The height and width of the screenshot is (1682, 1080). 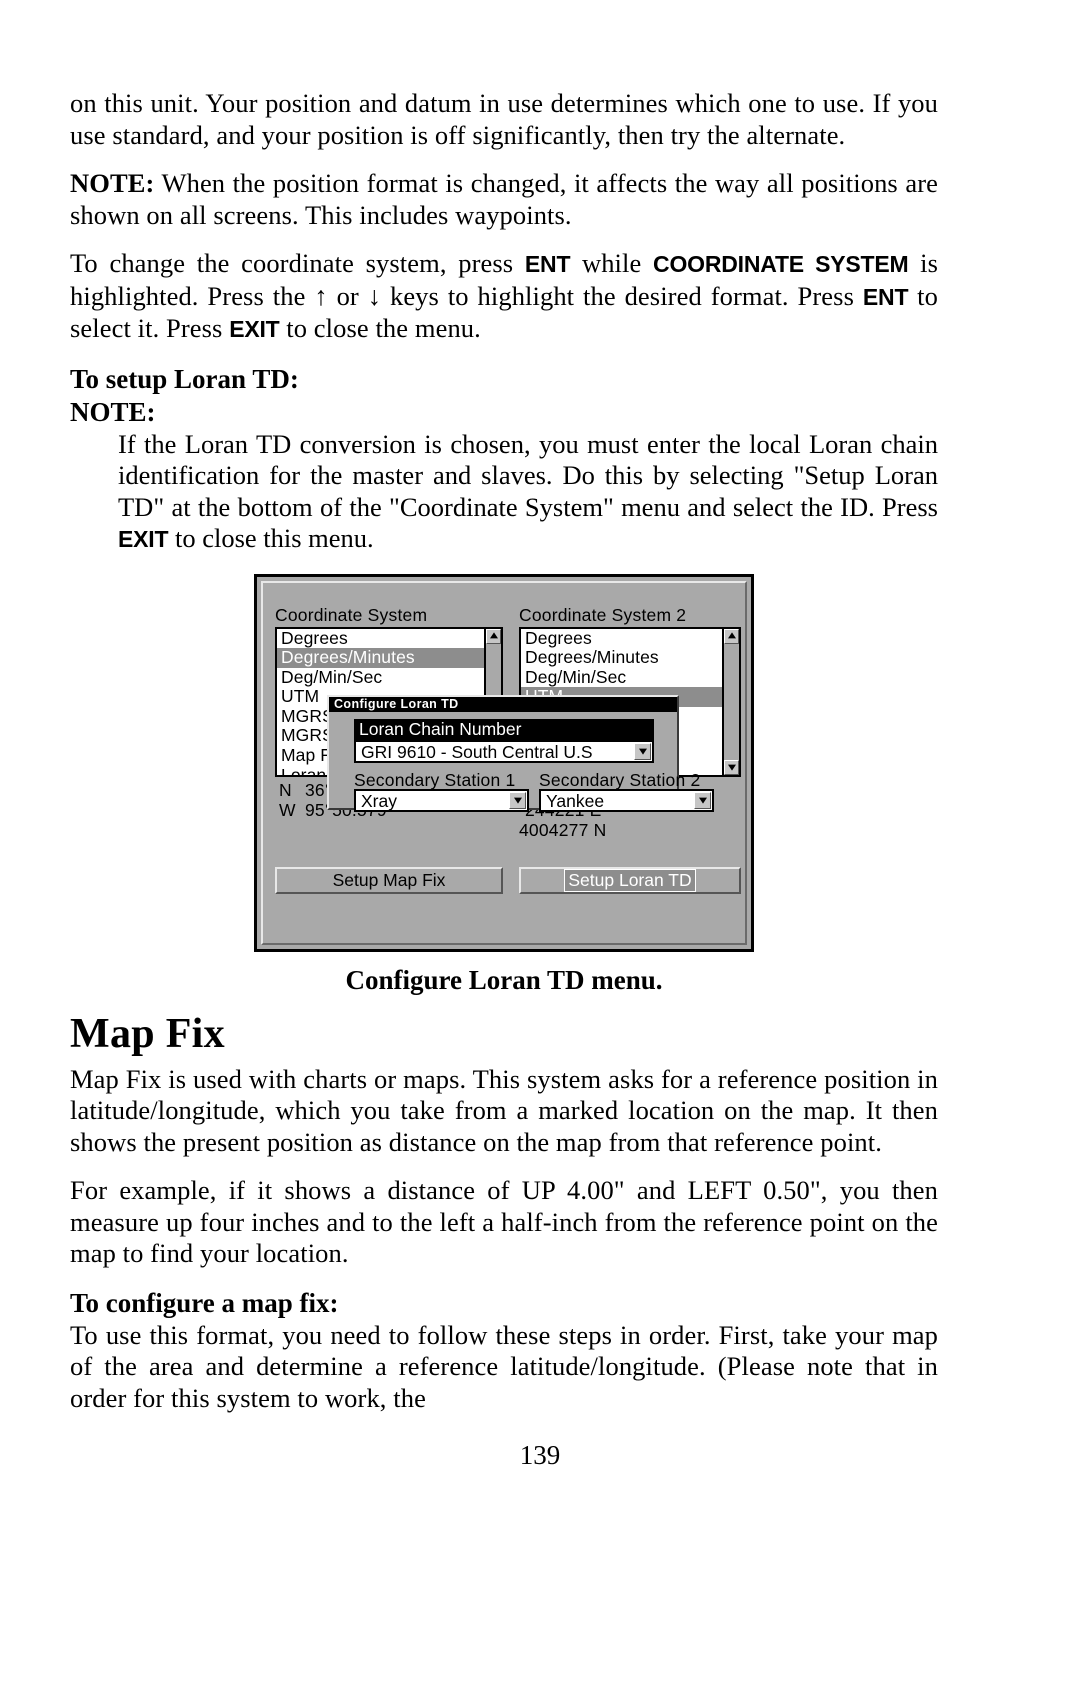 What do you see at coordinates (730, 701) in the screenshot?
I see `right-list-scrollbar` at bounding box center [730, 701].